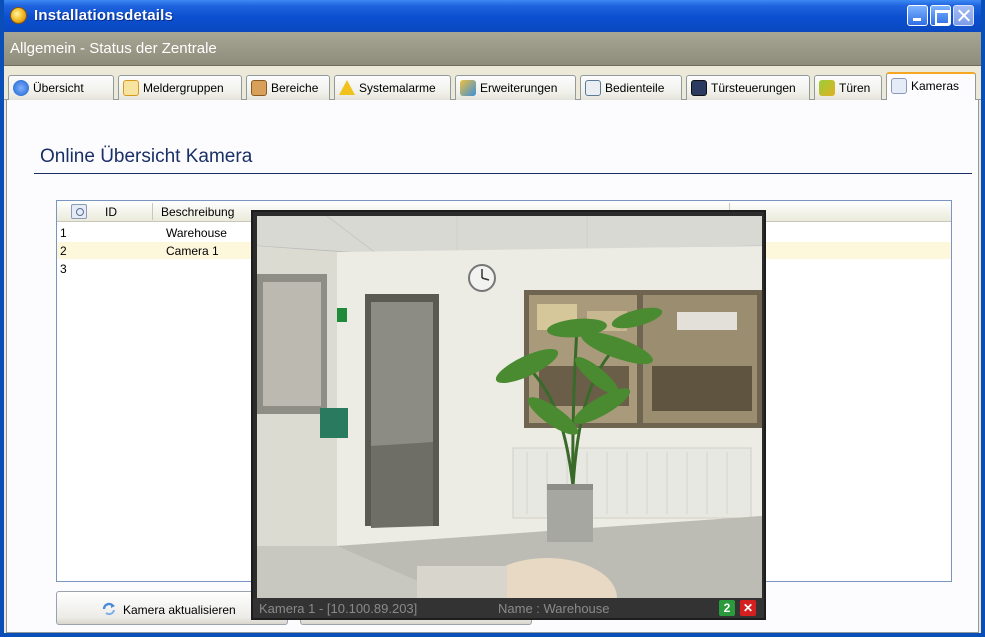  What do you see at coordinates (21, 88) in the screenshot?
I see `info-icon` at bounding box center [21, 88].